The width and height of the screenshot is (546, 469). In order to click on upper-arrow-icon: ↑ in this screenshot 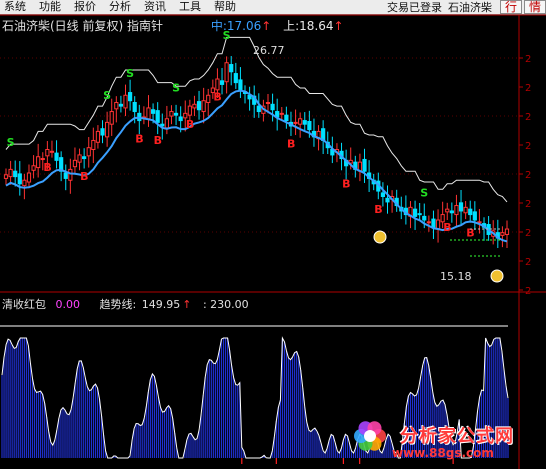, I will do `click(338, 26)`.